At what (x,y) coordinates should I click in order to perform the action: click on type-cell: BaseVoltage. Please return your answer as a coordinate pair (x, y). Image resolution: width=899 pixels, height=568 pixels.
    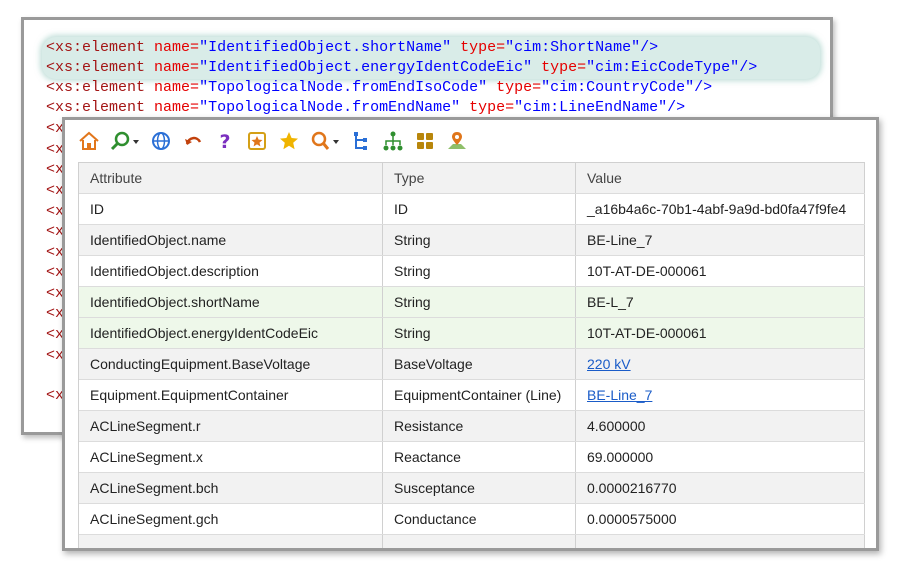
    Looking at the image, I should click on (479, 364).